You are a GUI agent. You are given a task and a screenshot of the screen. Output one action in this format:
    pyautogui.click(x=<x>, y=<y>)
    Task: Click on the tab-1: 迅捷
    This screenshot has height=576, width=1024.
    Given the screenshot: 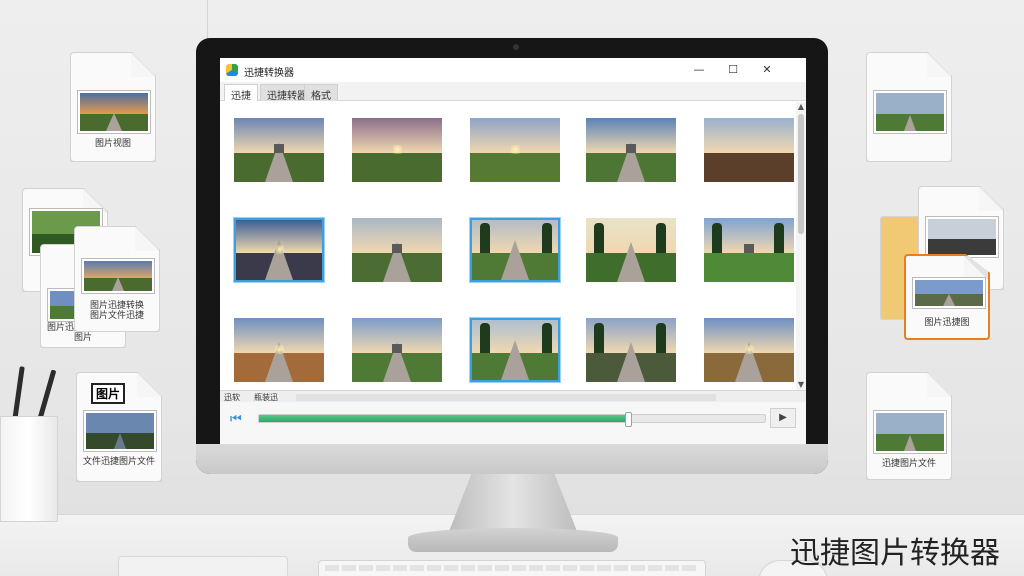 What is the action you would take?
    pyautogui.click(x=241, y=93)
    